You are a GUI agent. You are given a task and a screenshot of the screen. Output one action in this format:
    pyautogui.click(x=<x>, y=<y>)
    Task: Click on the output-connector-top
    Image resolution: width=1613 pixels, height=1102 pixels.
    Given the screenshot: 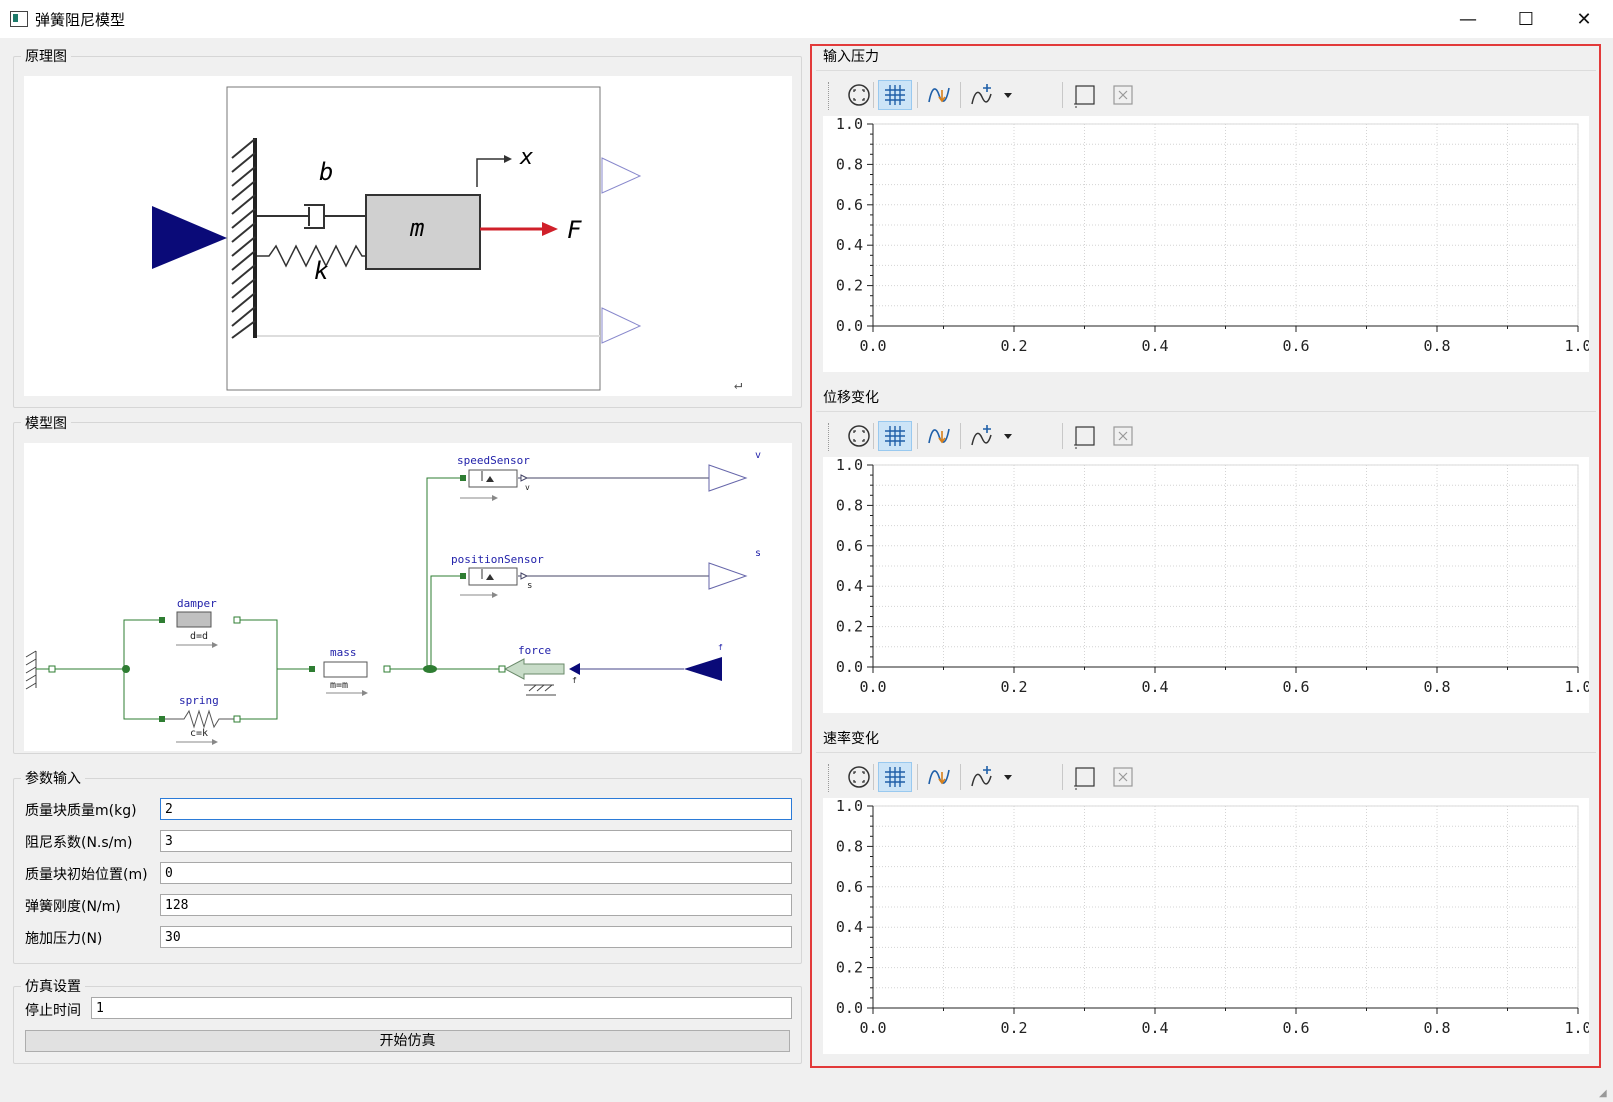 What is the action you would take?
    pyautogui.click(x=621, y=175)
    